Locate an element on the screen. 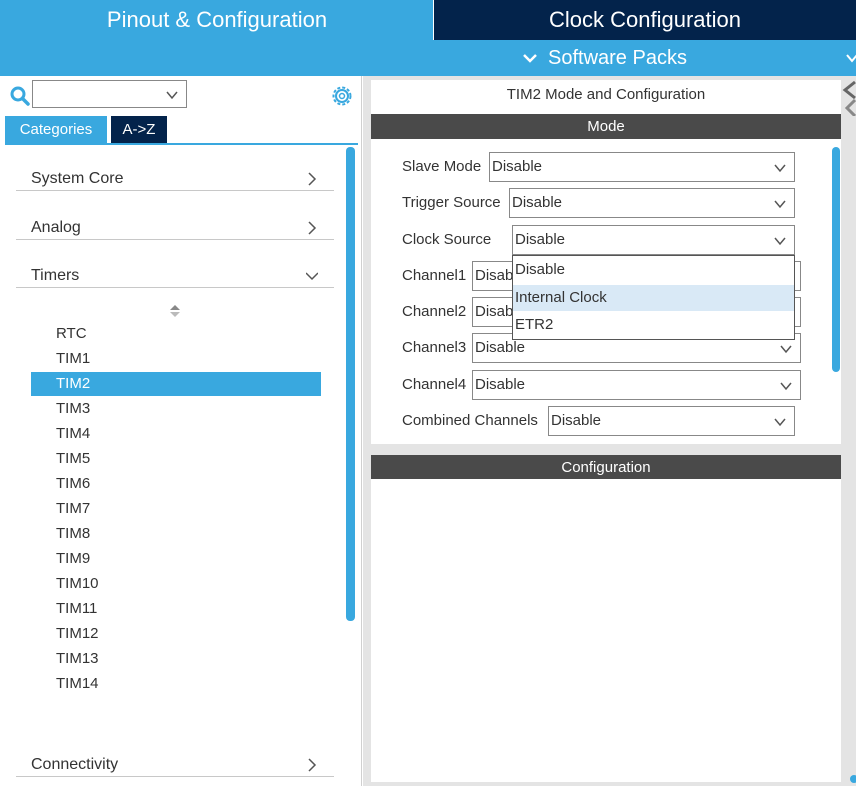 The image size is (856, 786). sort-icon is located at coordinates (175, 311).